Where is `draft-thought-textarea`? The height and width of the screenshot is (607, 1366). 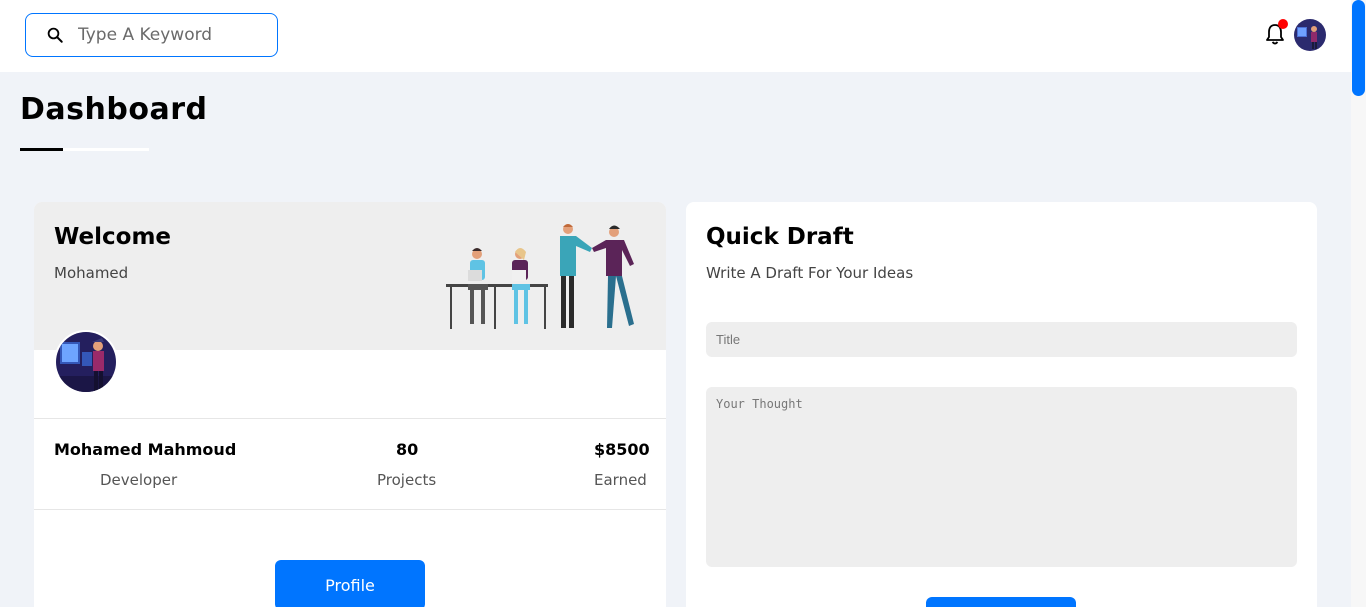
draft-thought-textarea is located at coordinates (1001, 477).